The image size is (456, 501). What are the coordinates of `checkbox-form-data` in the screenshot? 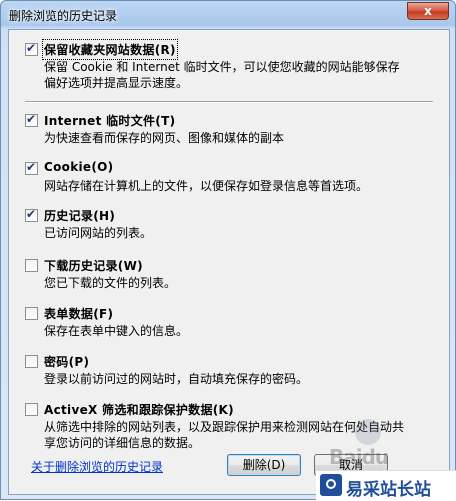 It's located at (31, 313).